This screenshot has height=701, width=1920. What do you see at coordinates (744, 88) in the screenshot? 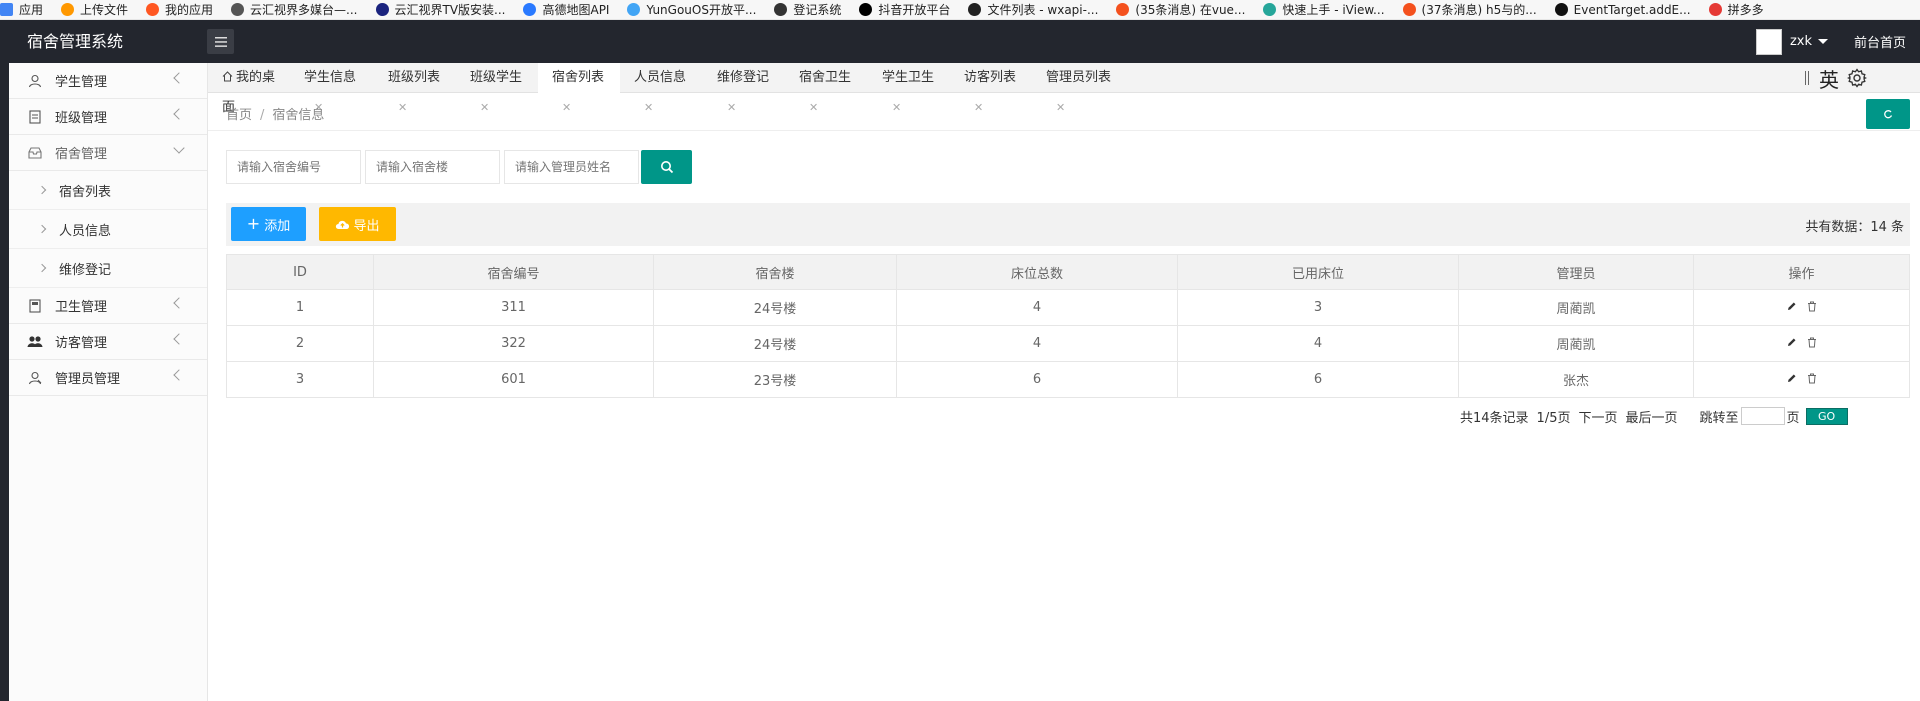
I see `tab-repair: 维修登记✕` at bounding box center [744, 88].